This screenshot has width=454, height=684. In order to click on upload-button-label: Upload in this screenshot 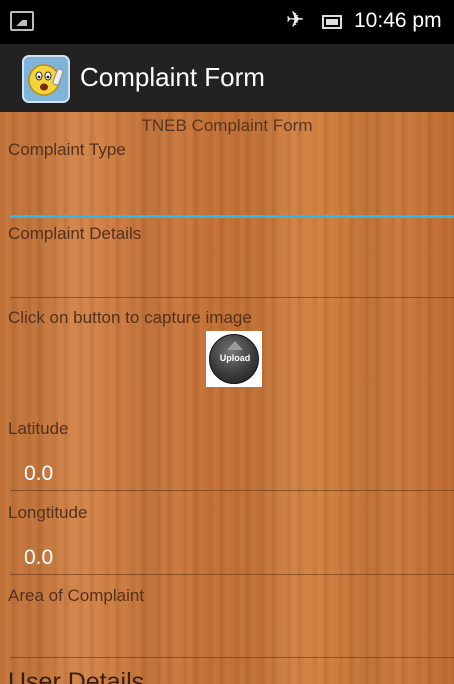, I will do `click(235, 358)`.